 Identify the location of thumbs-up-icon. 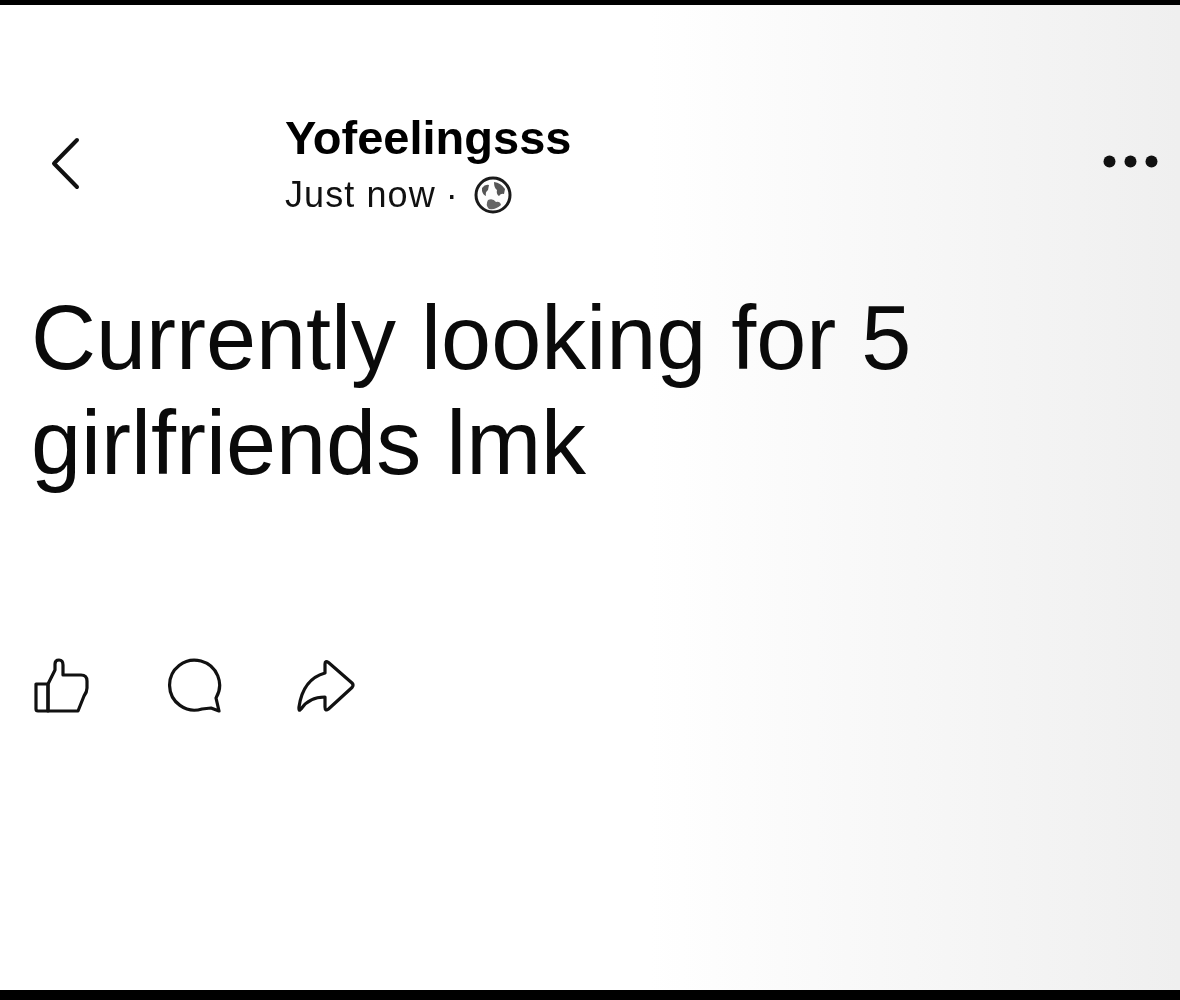
(61, 686).